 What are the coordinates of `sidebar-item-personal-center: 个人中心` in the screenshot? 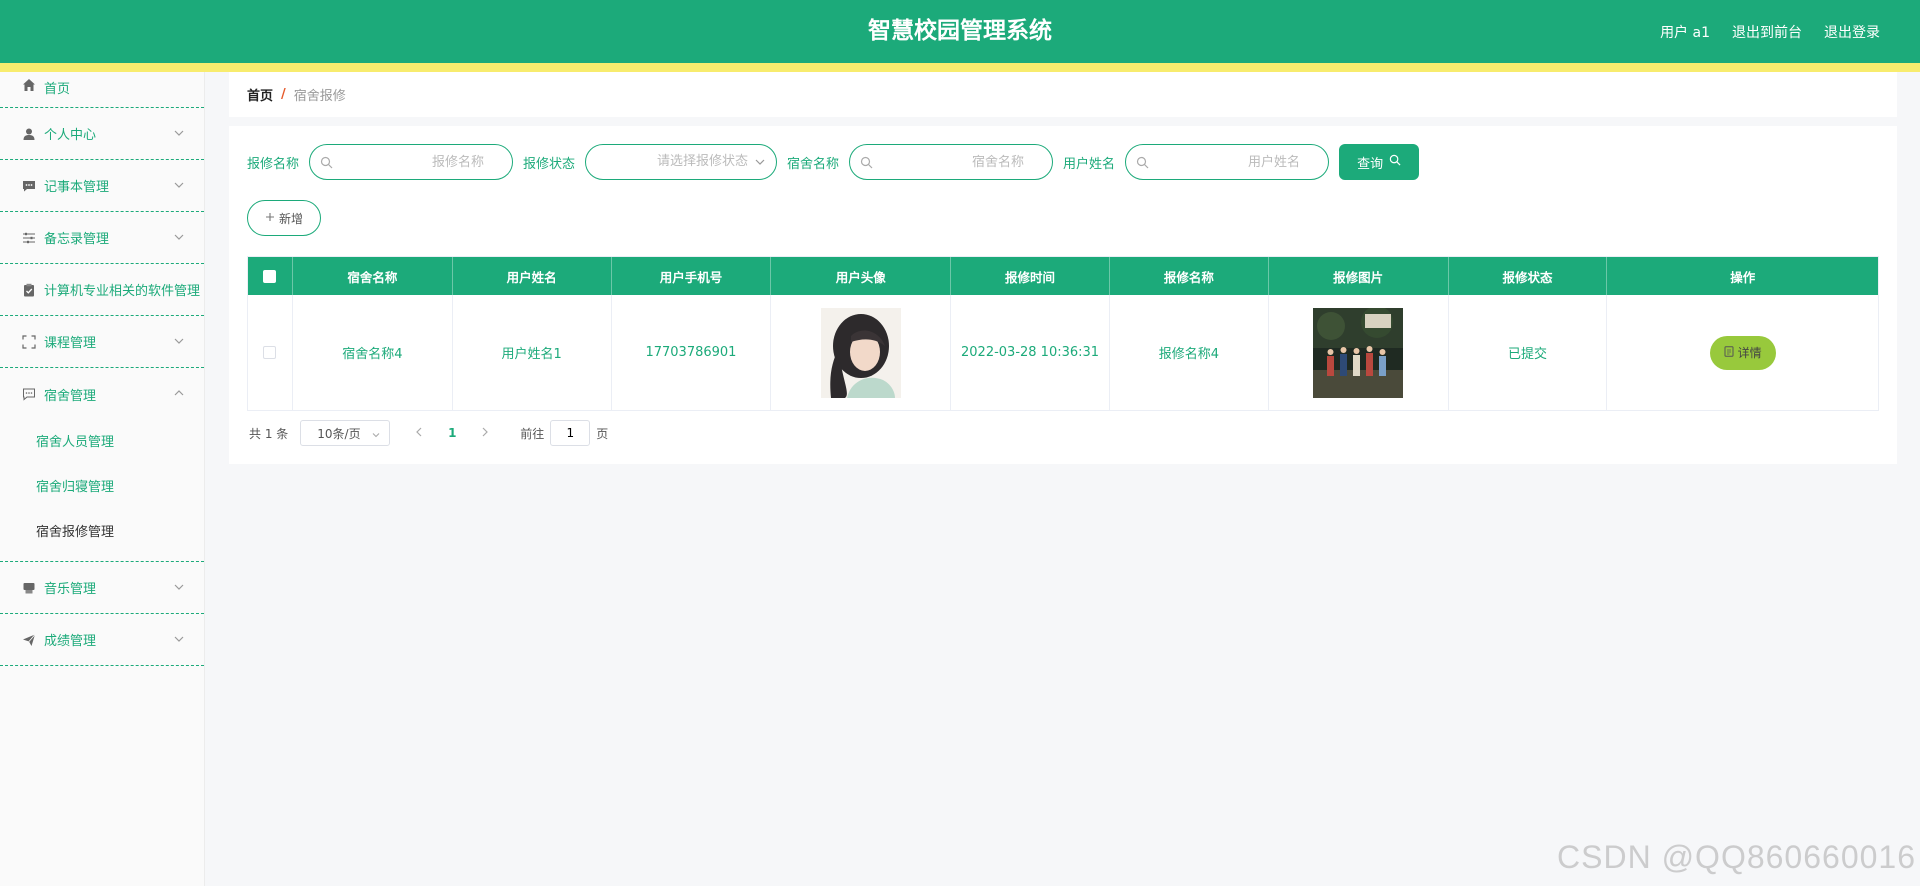 It's located at (102, 134).